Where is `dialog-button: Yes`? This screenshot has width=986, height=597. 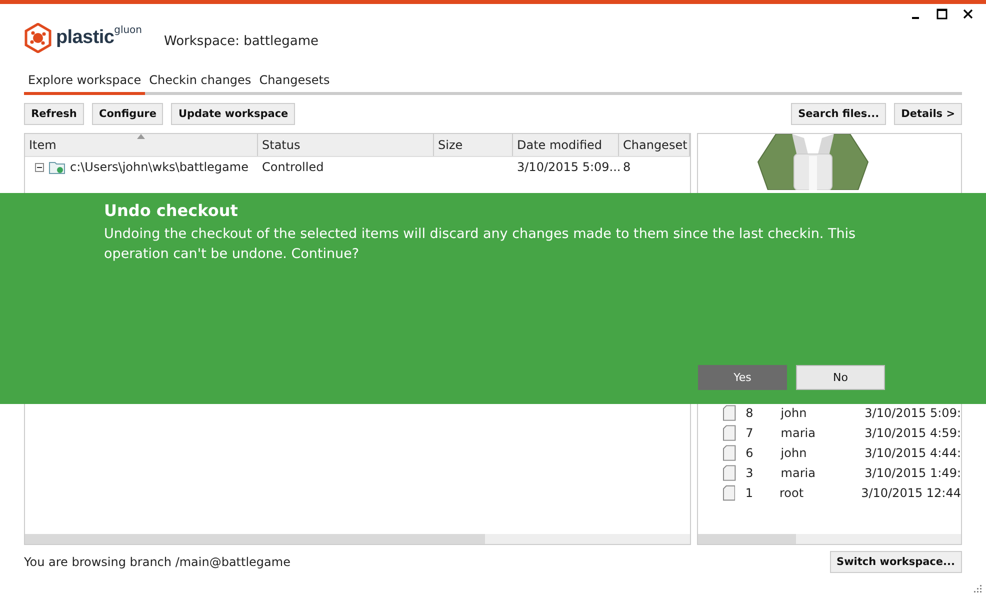
dialog-button: Yes is located at coordinates (742, 377).